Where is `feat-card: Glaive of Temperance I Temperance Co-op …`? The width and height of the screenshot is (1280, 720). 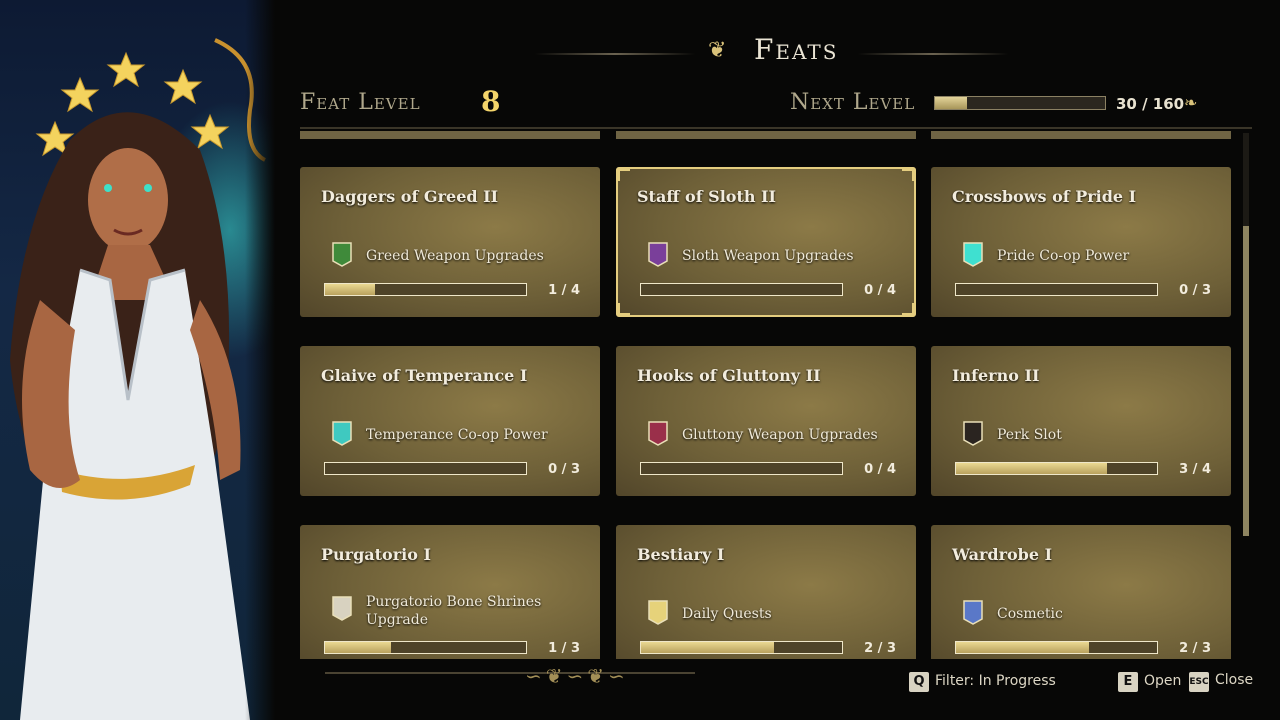
feat-card: Glaive of Temperance I Temperance Co-op … is located at coordinates (450, 421).